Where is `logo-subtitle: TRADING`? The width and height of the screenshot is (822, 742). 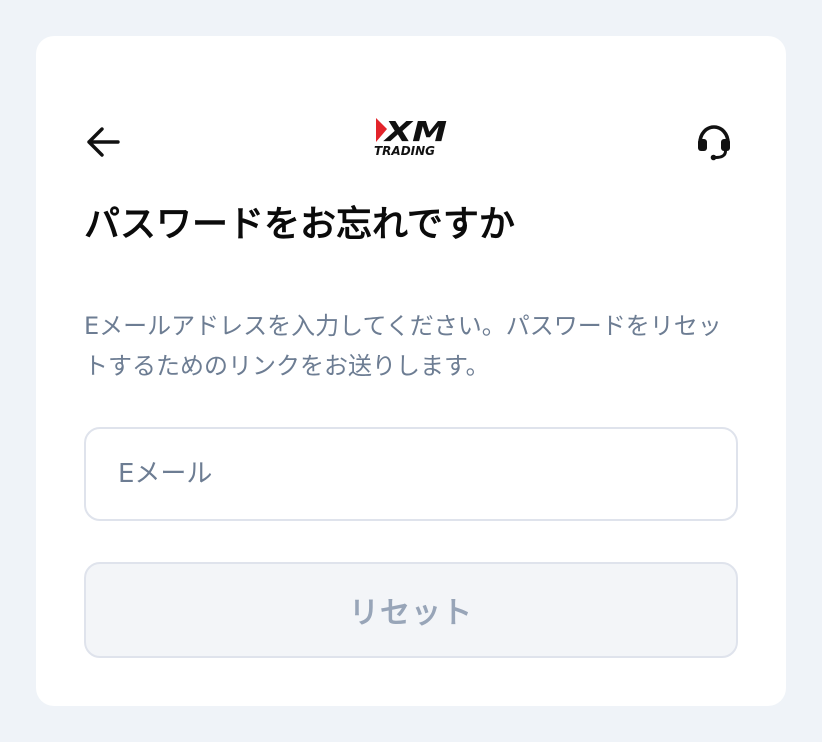
logo-subtitle: TRADING is located at coordinates (405, 151).